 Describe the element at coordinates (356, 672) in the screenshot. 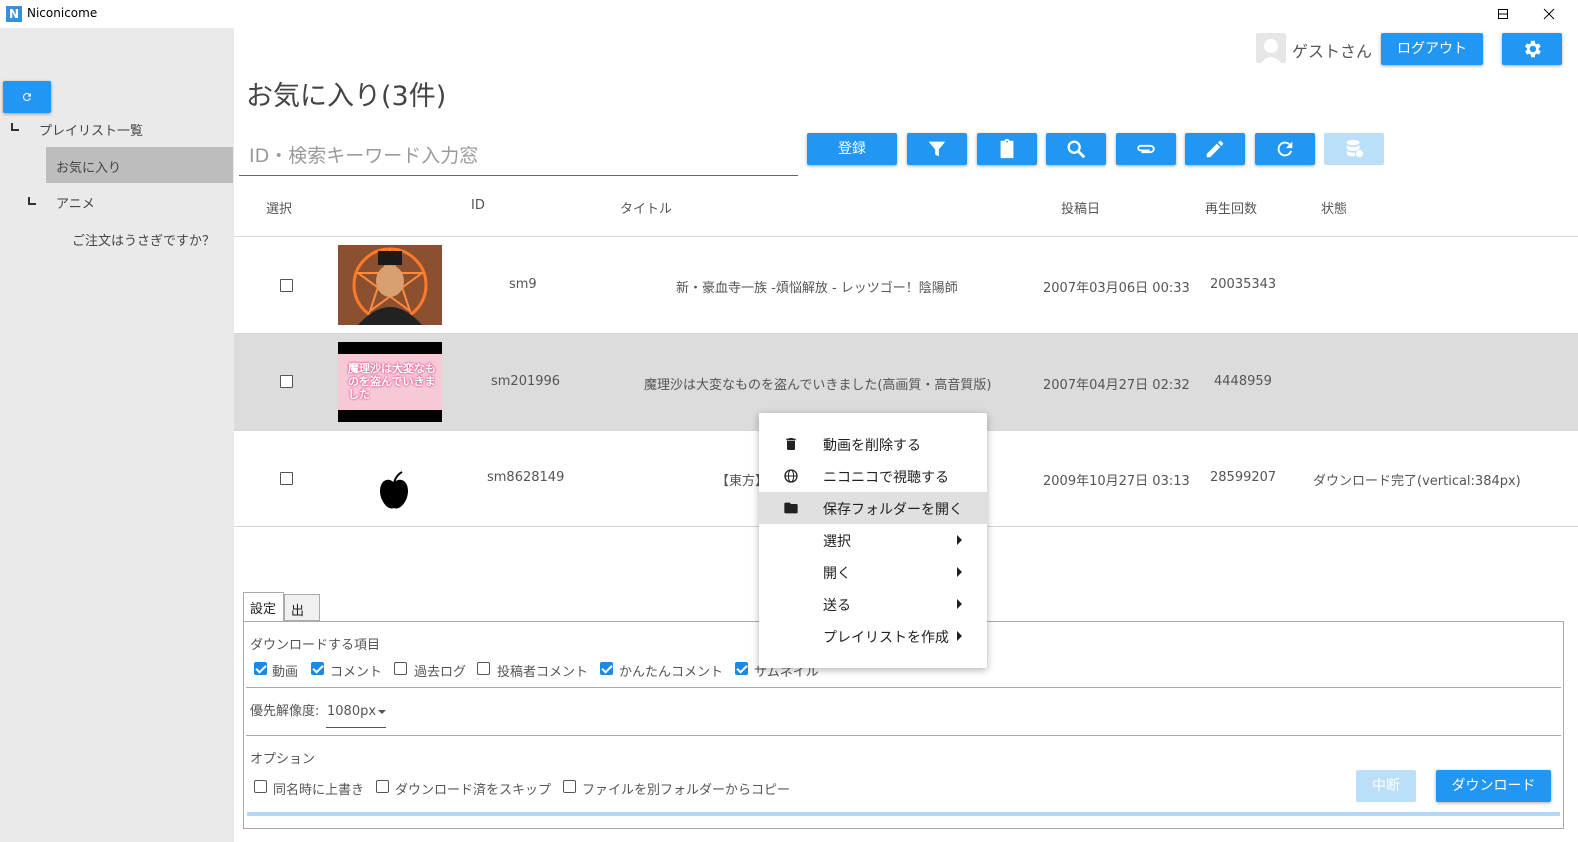

I see `comment-checkbox-label: コメント` at that location.